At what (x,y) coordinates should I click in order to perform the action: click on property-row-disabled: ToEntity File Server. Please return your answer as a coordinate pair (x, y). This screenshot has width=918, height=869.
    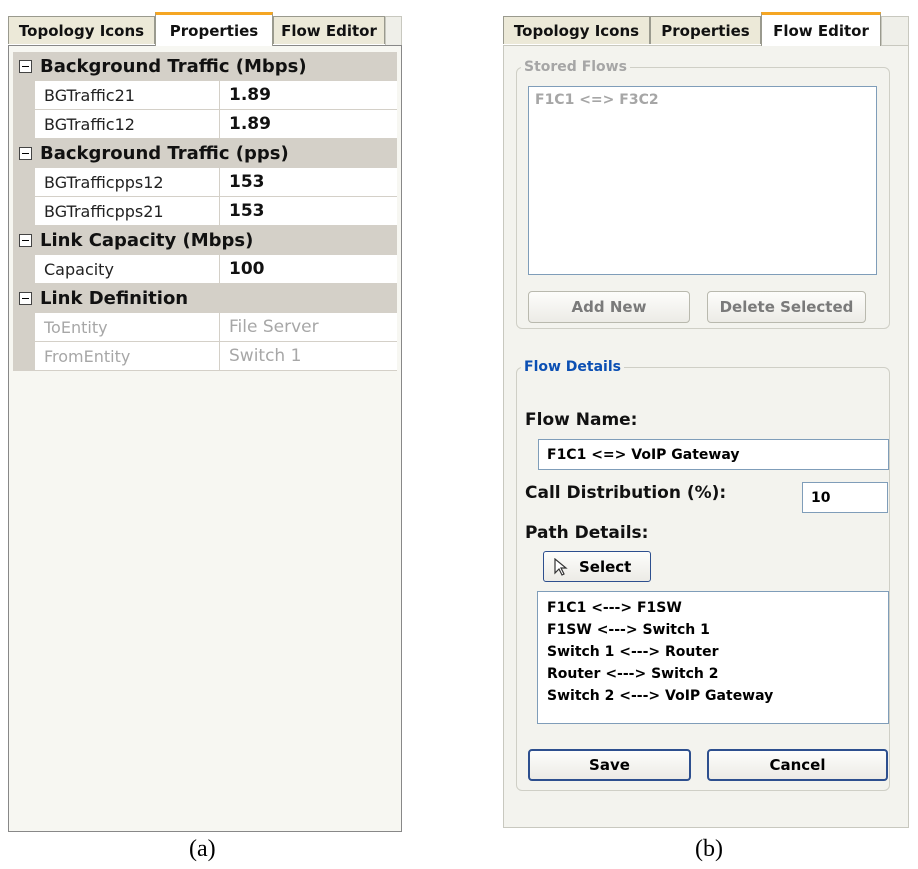
    Looking at the image, I should click on (205, 327).